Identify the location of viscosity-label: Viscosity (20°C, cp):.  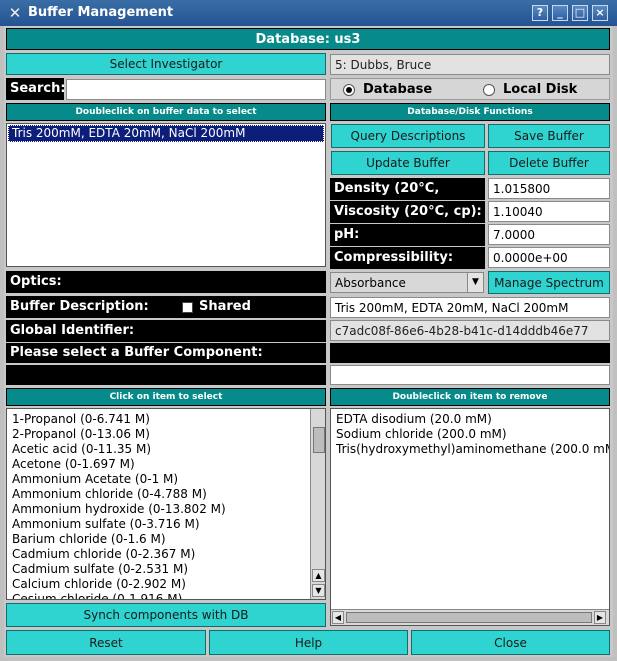
(407, 212).